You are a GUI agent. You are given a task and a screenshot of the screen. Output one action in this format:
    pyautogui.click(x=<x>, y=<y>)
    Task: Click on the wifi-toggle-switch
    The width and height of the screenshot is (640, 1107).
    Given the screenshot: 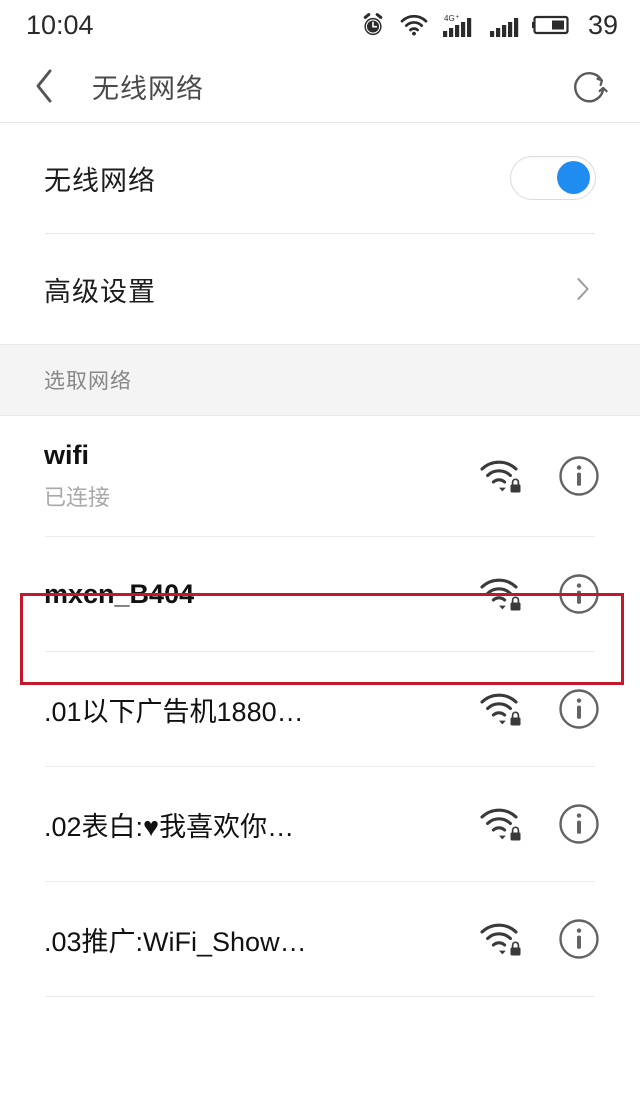 What is the action you would take?
    pyautogui.click(x=553, y=178)
    